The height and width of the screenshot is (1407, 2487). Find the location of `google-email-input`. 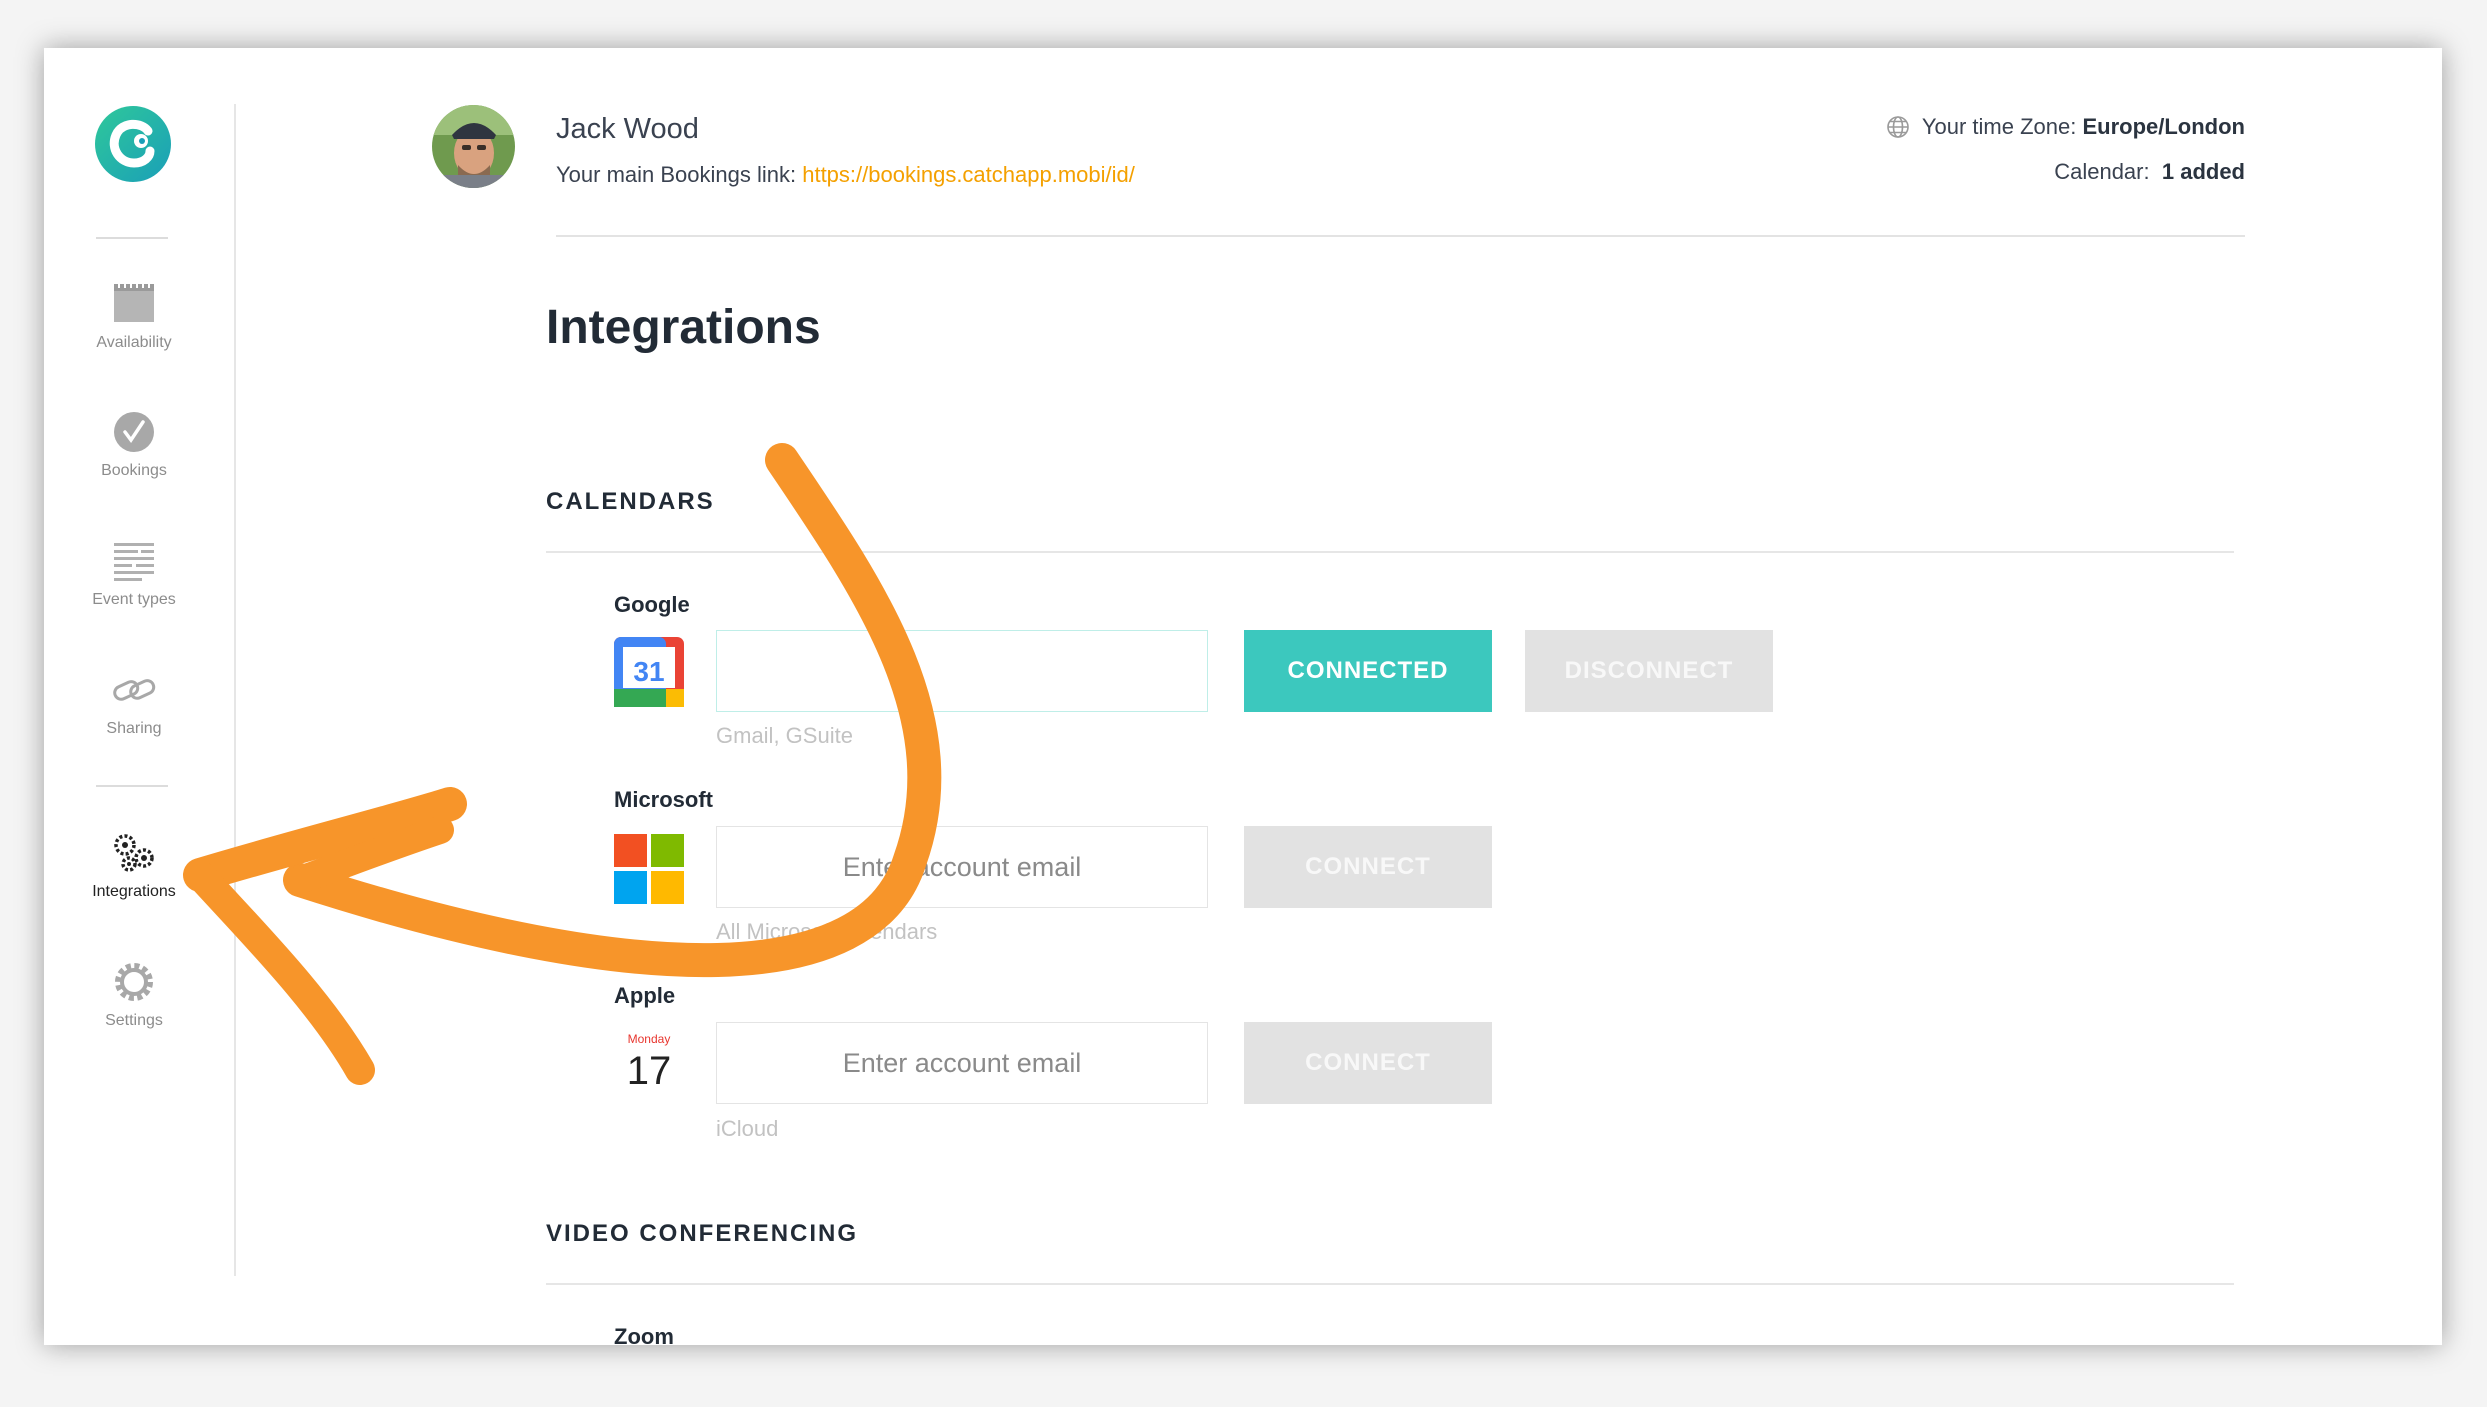

google-email-input is located at coordinates (962, 671).